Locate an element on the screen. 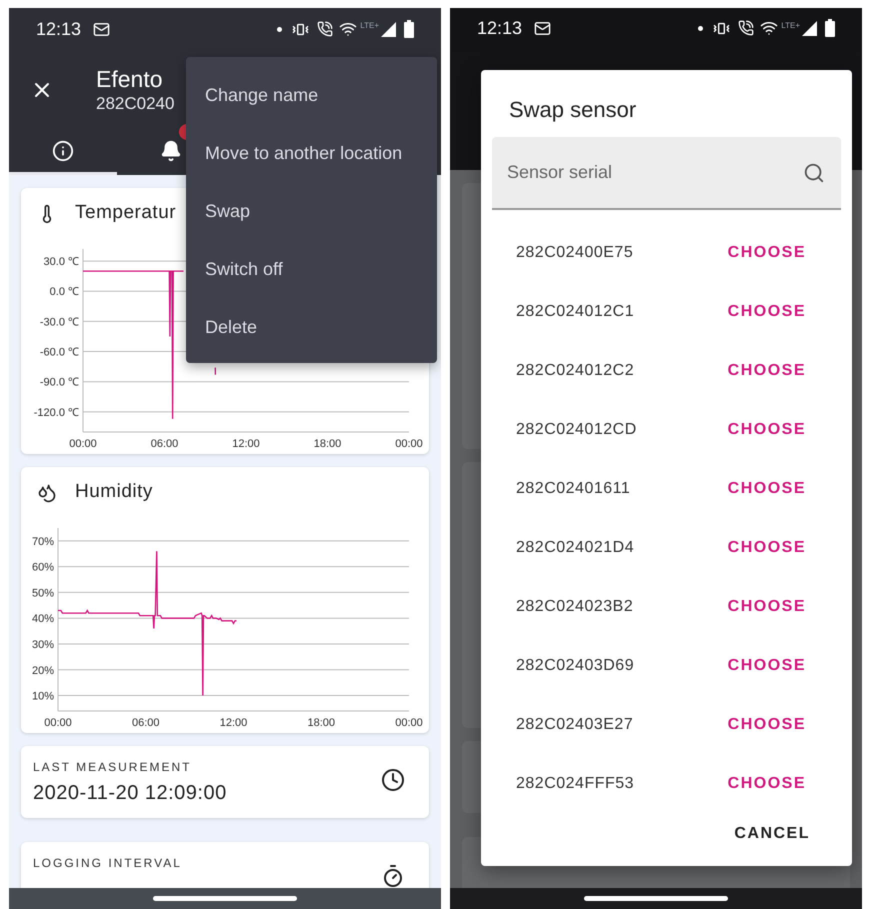  sensor-serial: 282C024012C2 is located at coordinates (576, 370).